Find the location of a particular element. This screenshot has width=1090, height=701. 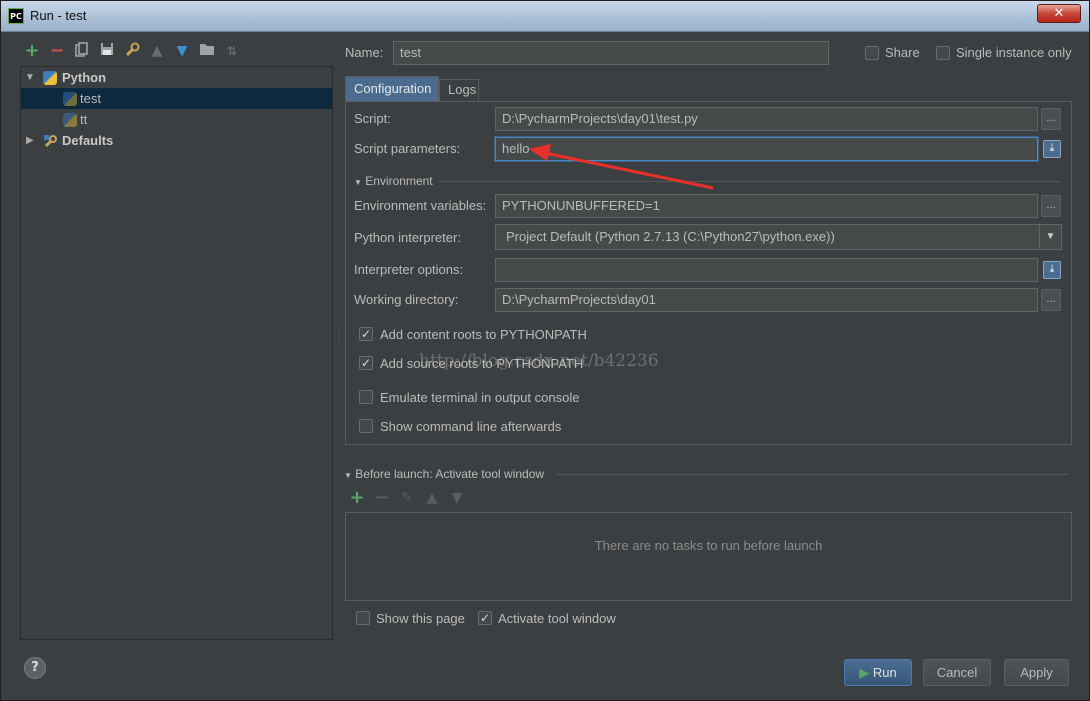

before-launch-task-list: There are no tasks to run before launch is located at coordinates (708, 556).